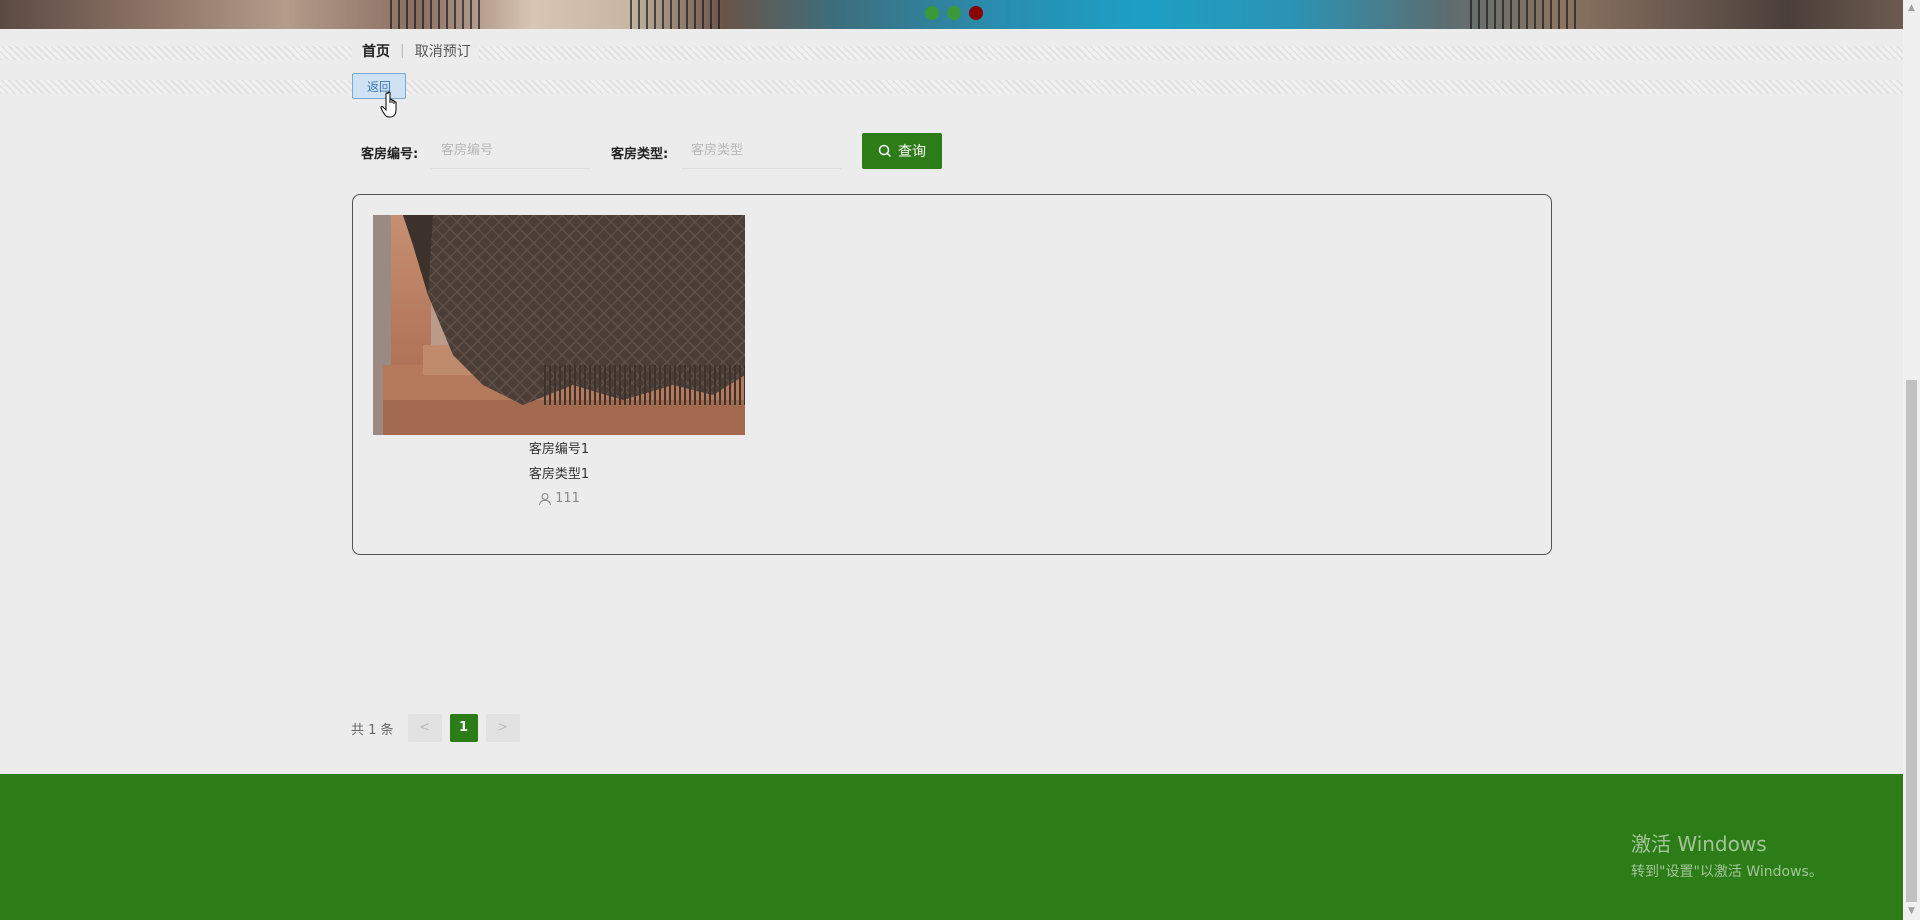 The height and width of the screenshot is (920, 1920). I want to click on room-no-label: 客房编号:, so click(390, 154).